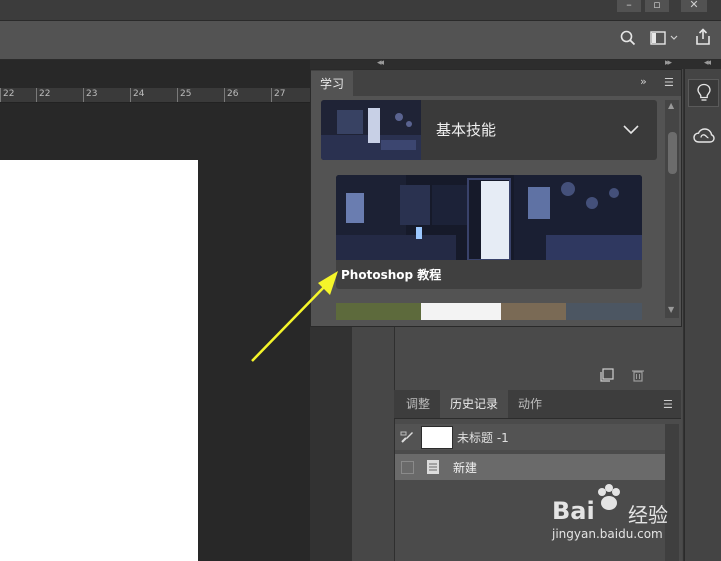 This screenshot has height=561, width=721. I want to click on minimize-button: –, so click(629, 6).